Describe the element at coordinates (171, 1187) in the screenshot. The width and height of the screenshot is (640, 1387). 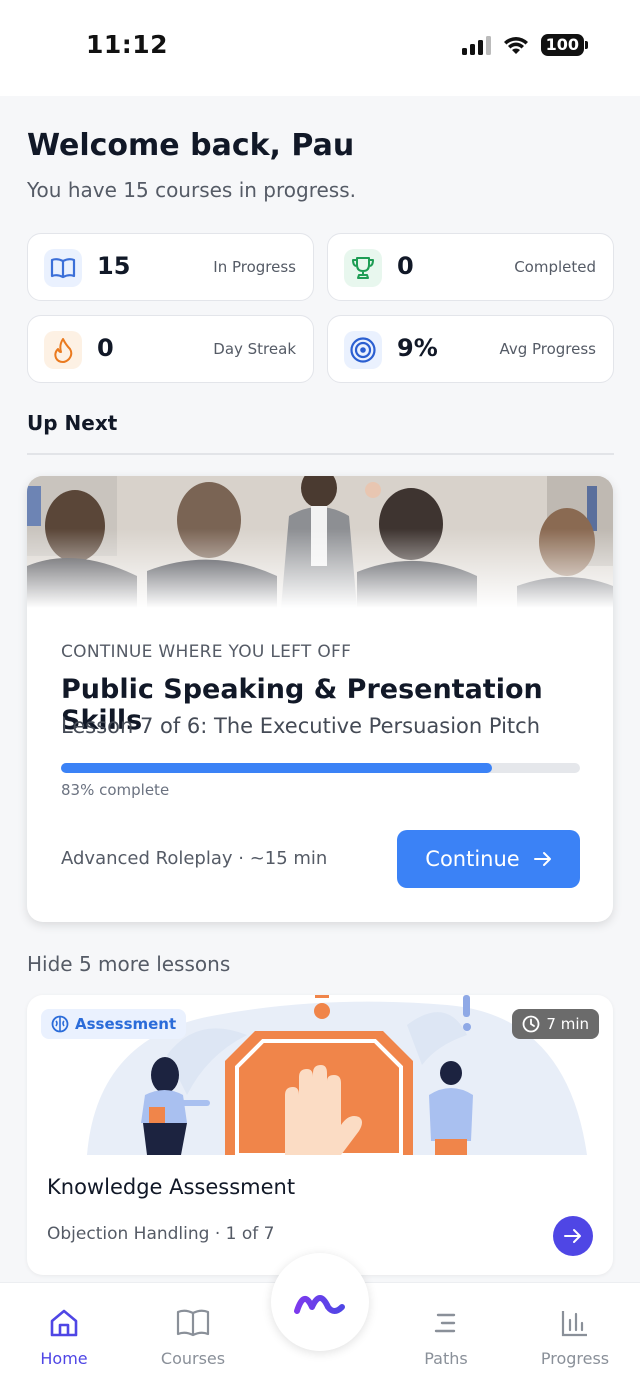
I see `lesson-title: Knowledge Assessment` at that location.